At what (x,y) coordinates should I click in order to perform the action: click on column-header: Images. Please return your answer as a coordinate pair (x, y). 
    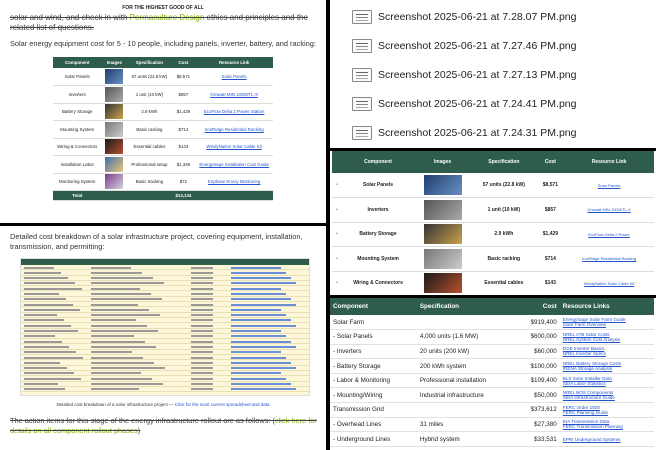
    Looking at the image, I should click on (442, 162).